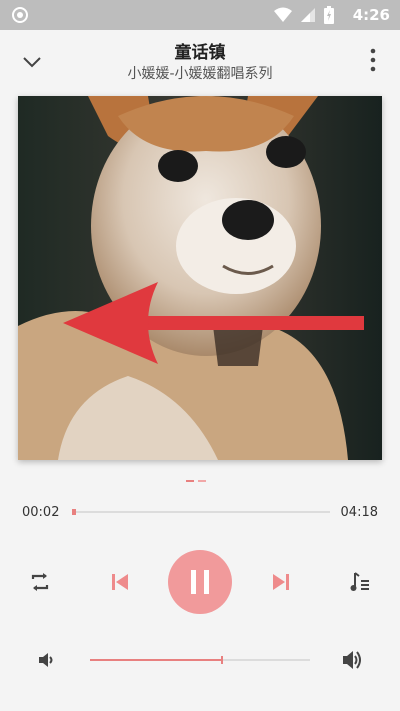 The image size is (400, 711). I want to click on playlist-icon, so click(361, 582).